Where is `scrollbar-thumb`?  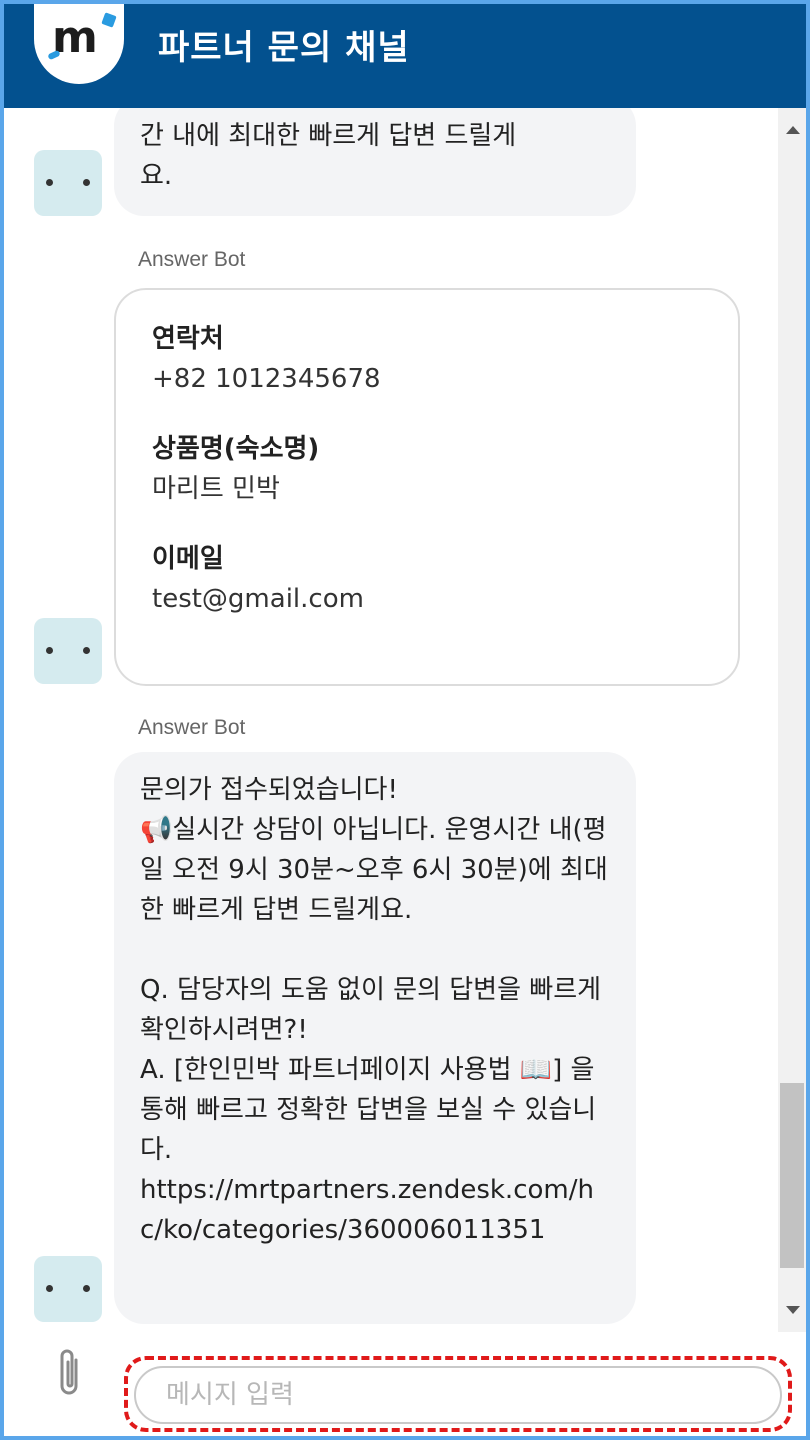
scrollbar-thumb is located at coordinates (792, 1175).